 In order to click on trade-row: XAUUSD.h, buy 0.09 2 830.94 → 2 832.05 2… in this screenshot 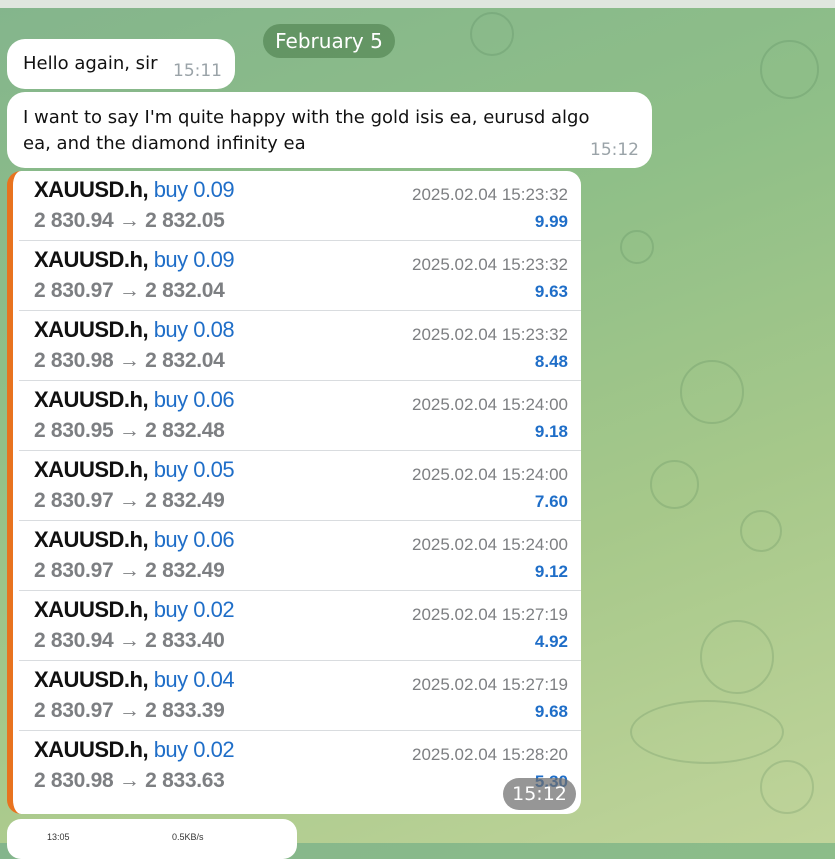, I will do `click(300, 206)`.